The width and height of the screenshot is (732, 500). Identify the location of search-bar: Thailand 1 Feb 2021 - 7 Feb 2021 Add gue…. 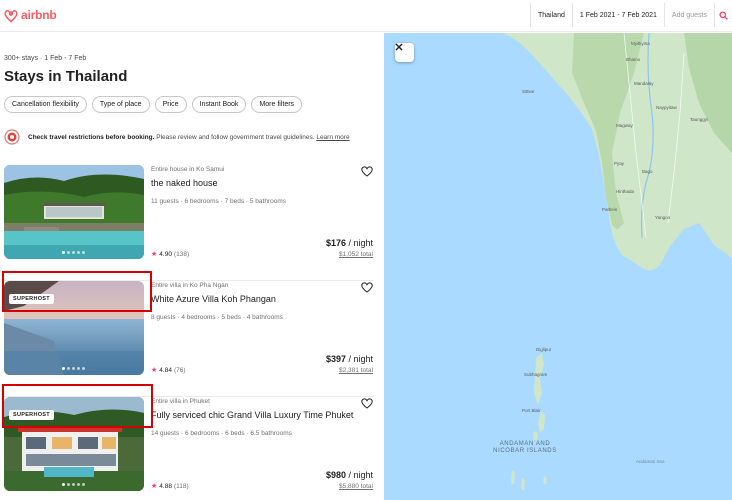
(631, 15).